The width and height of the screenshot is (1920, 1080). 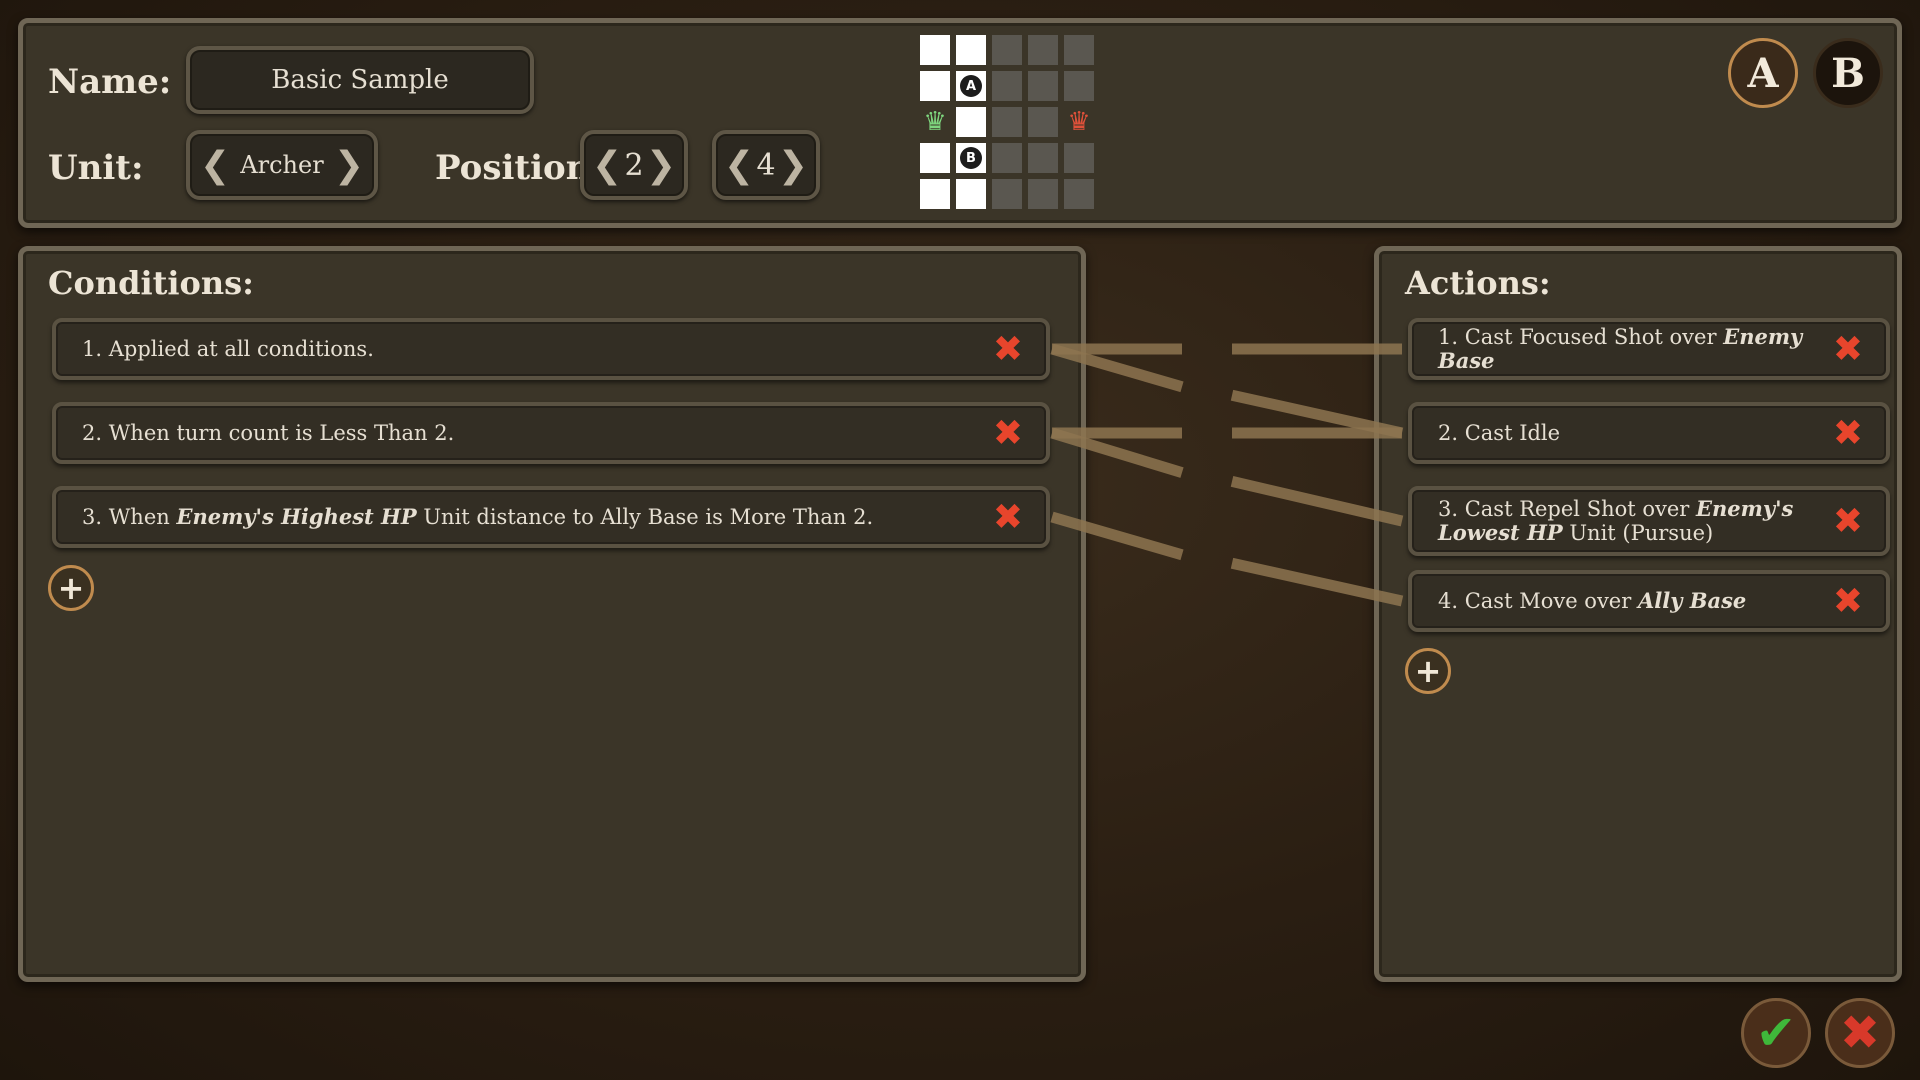 I want to click on name-field: Basic Sample, so click(x=360, y=80).